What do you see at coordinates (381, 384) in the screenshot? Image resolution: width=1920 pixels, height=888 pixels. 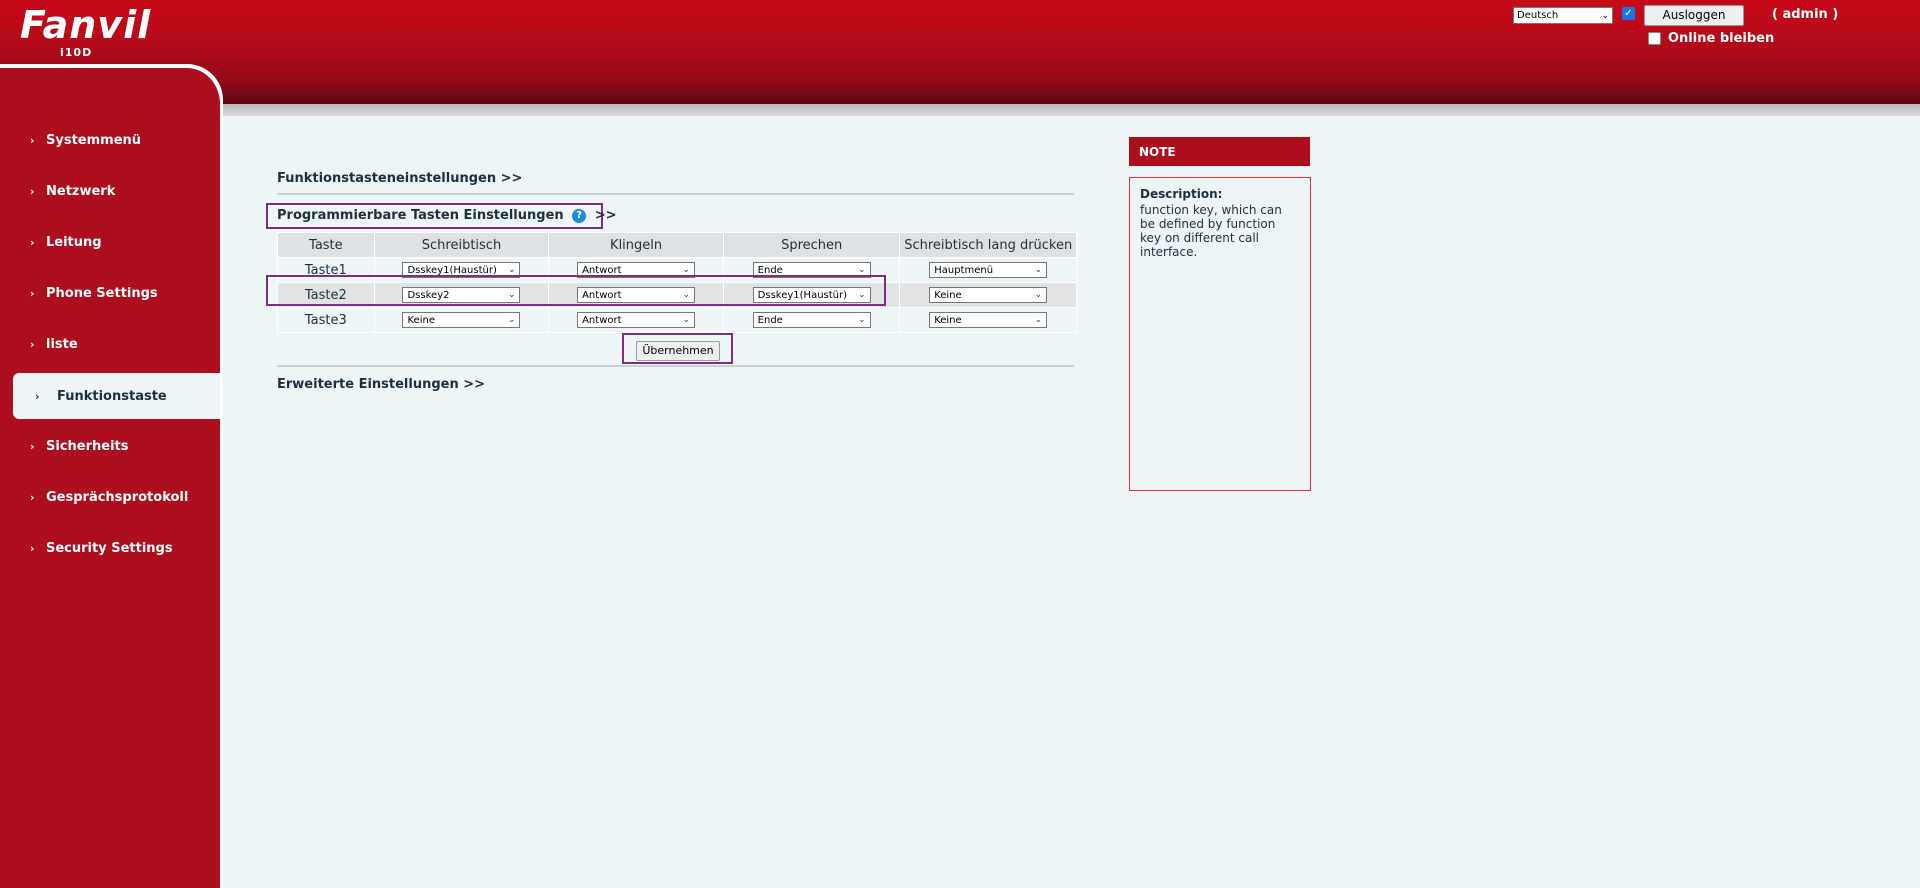 I see `section-advanced-settings: Erweiterte Einstellungen >>` at bounding box center [381, 384].